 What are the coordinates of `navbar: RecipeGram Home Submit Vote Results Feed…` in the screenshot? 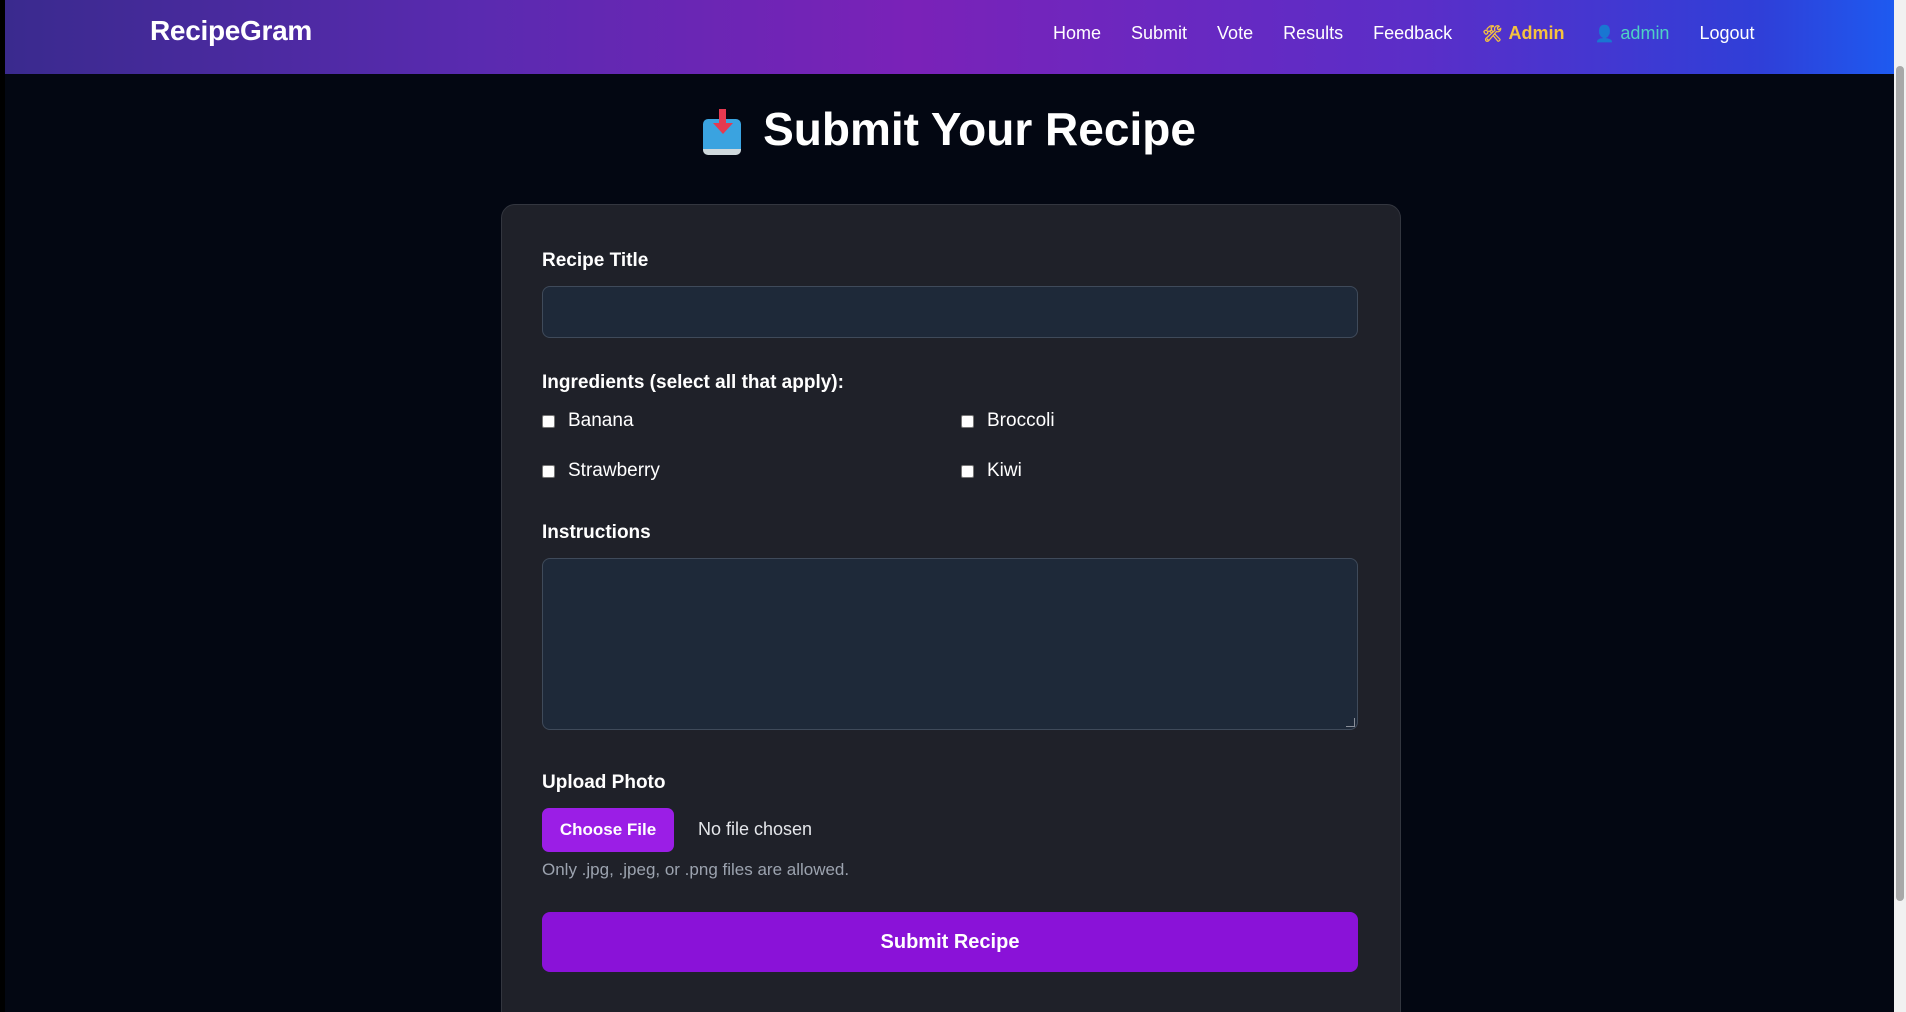 It's located at (949, 37).